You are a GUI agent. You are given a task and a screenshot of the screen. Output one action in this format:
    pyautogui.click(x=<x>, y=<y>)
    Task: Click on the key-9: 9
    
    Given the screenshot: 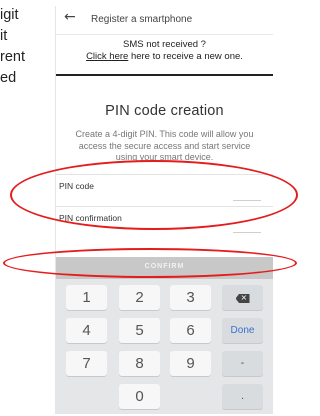 What is the action you would take?
    pyautogui.click(x=190, y=363)
    